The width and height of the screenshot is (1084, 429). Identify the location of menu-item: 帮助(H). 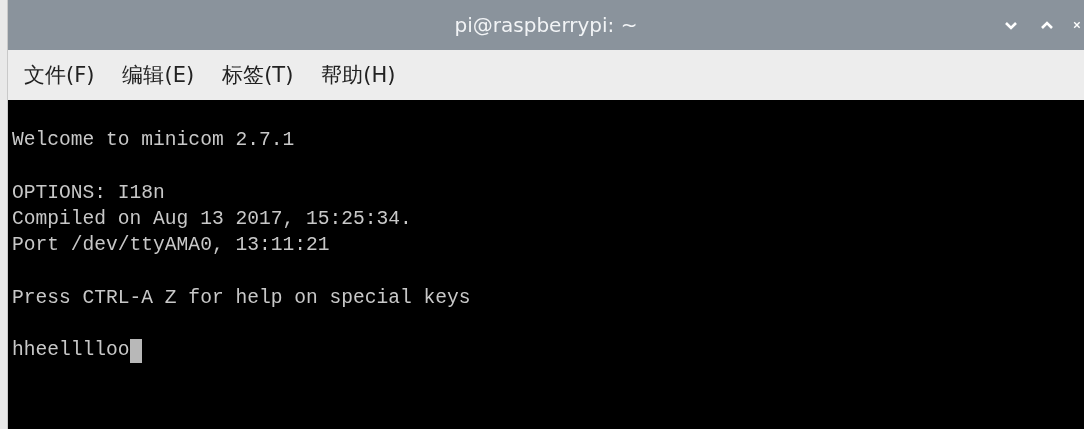
(358, 75).